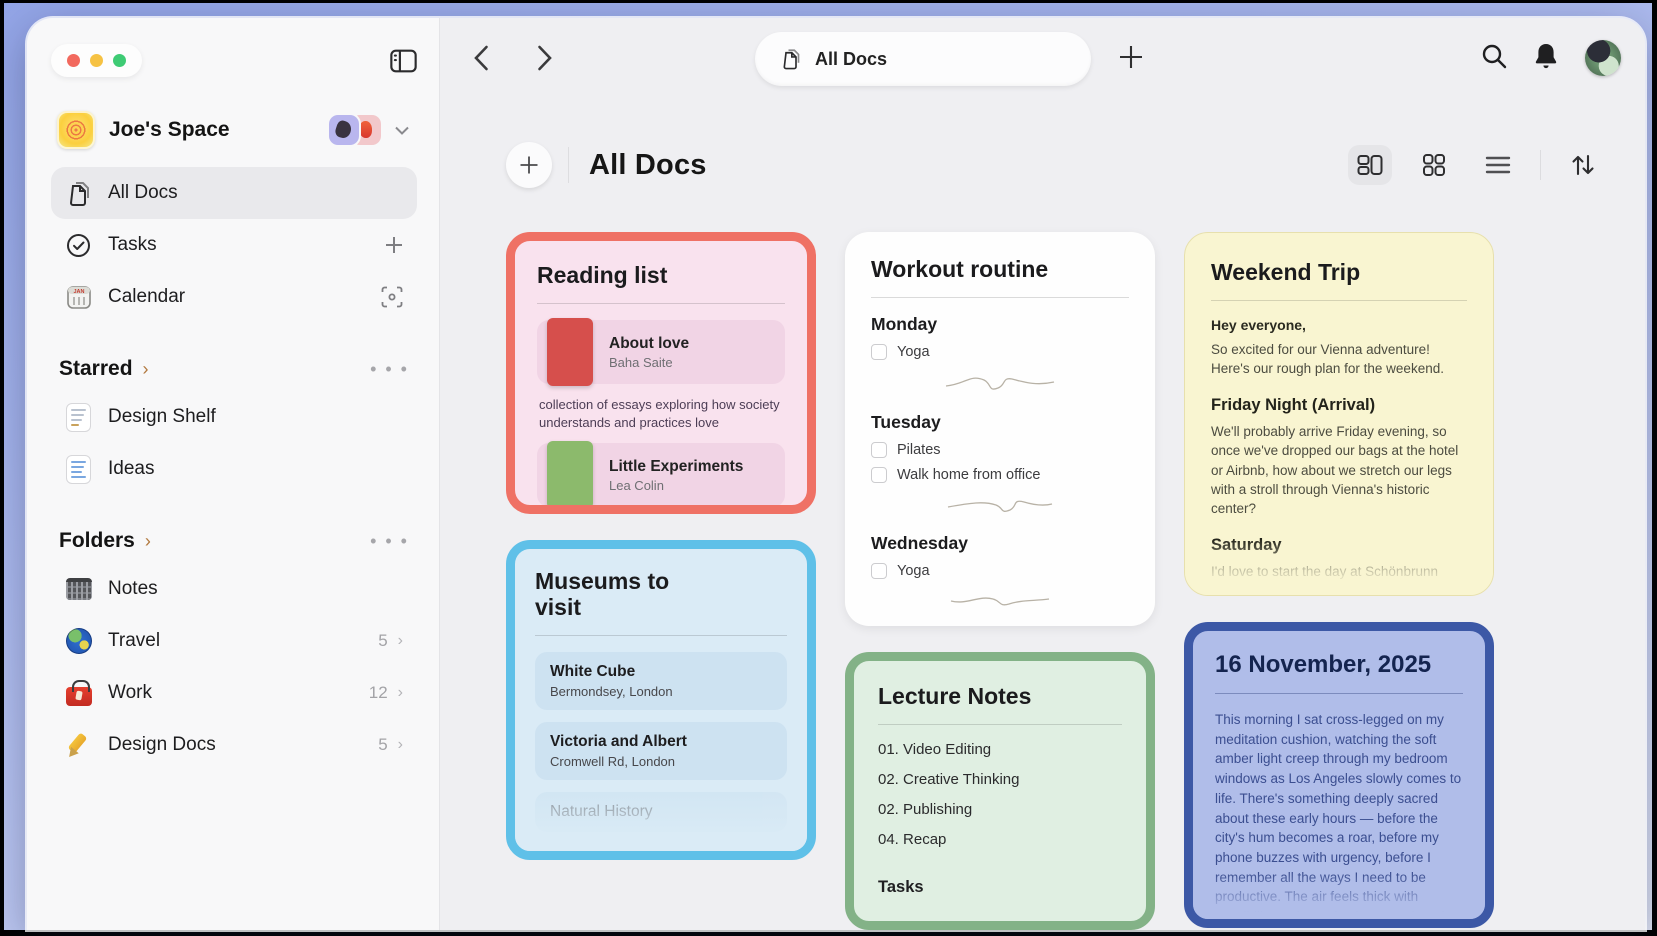 The height and width of the screenshot is (936, 1657). Describe the element at coordinates (1603, 58) in the screenshot. I see `user-avatar` at that location.